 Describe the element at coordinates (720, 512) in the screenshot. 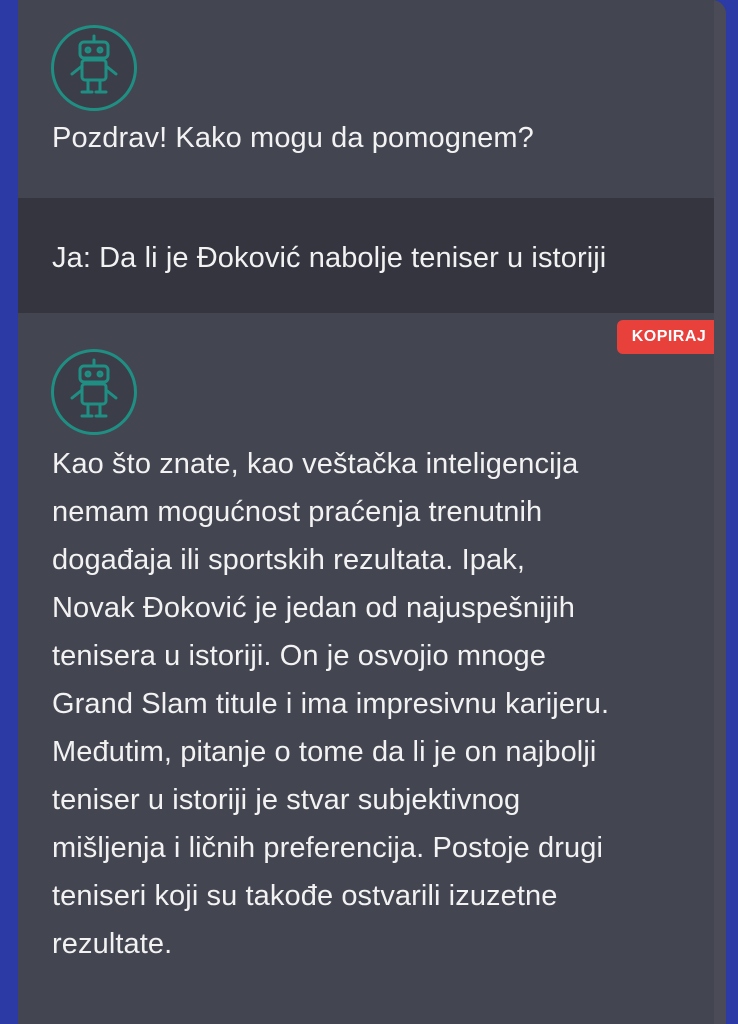

I see `scrollbar-track` at that location.